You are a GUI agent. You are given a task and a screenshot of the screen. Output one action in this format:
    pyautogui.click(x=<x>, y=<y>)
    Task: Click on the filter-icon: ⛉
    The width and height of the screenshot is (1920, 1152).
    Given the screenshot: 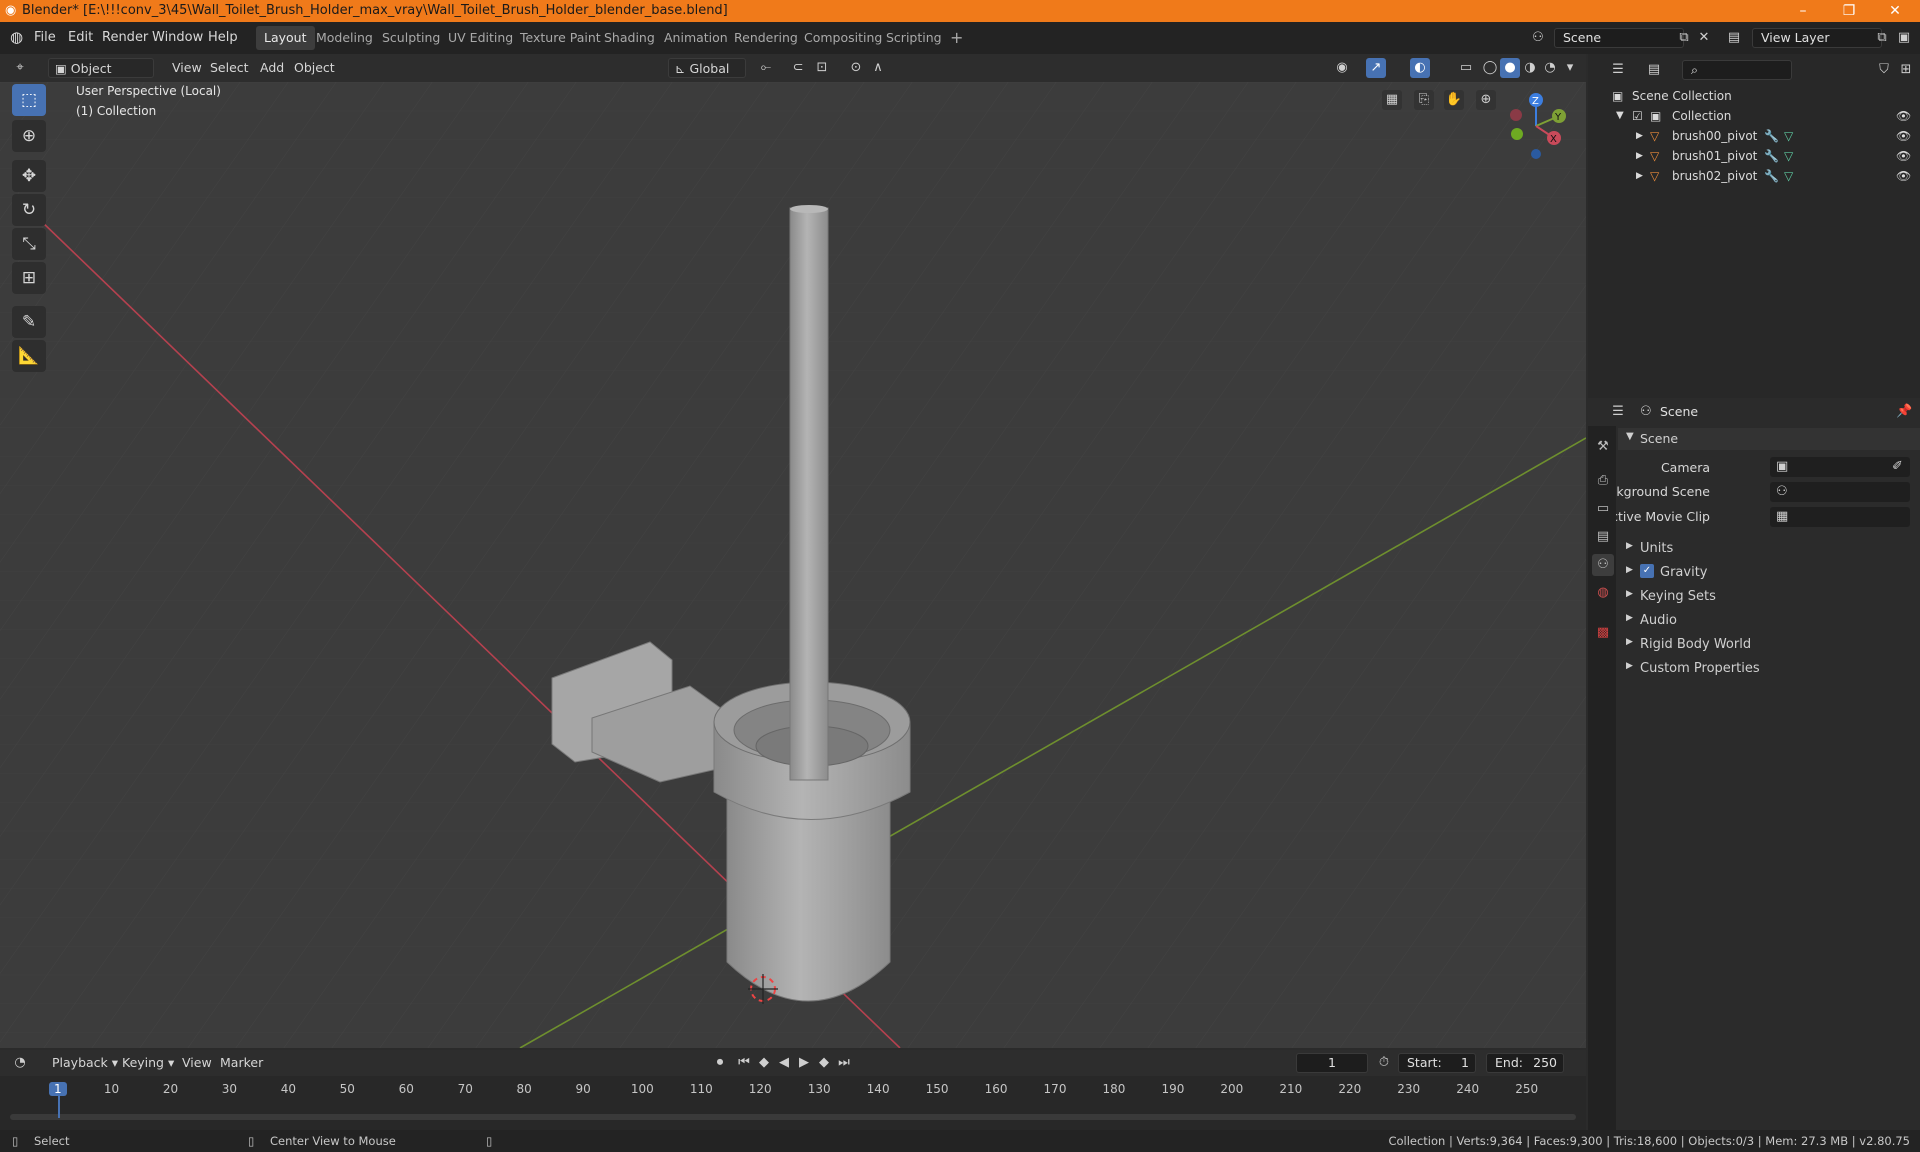 What is the action you would take?
    pyautogui.click(x=1884, y=70)
    